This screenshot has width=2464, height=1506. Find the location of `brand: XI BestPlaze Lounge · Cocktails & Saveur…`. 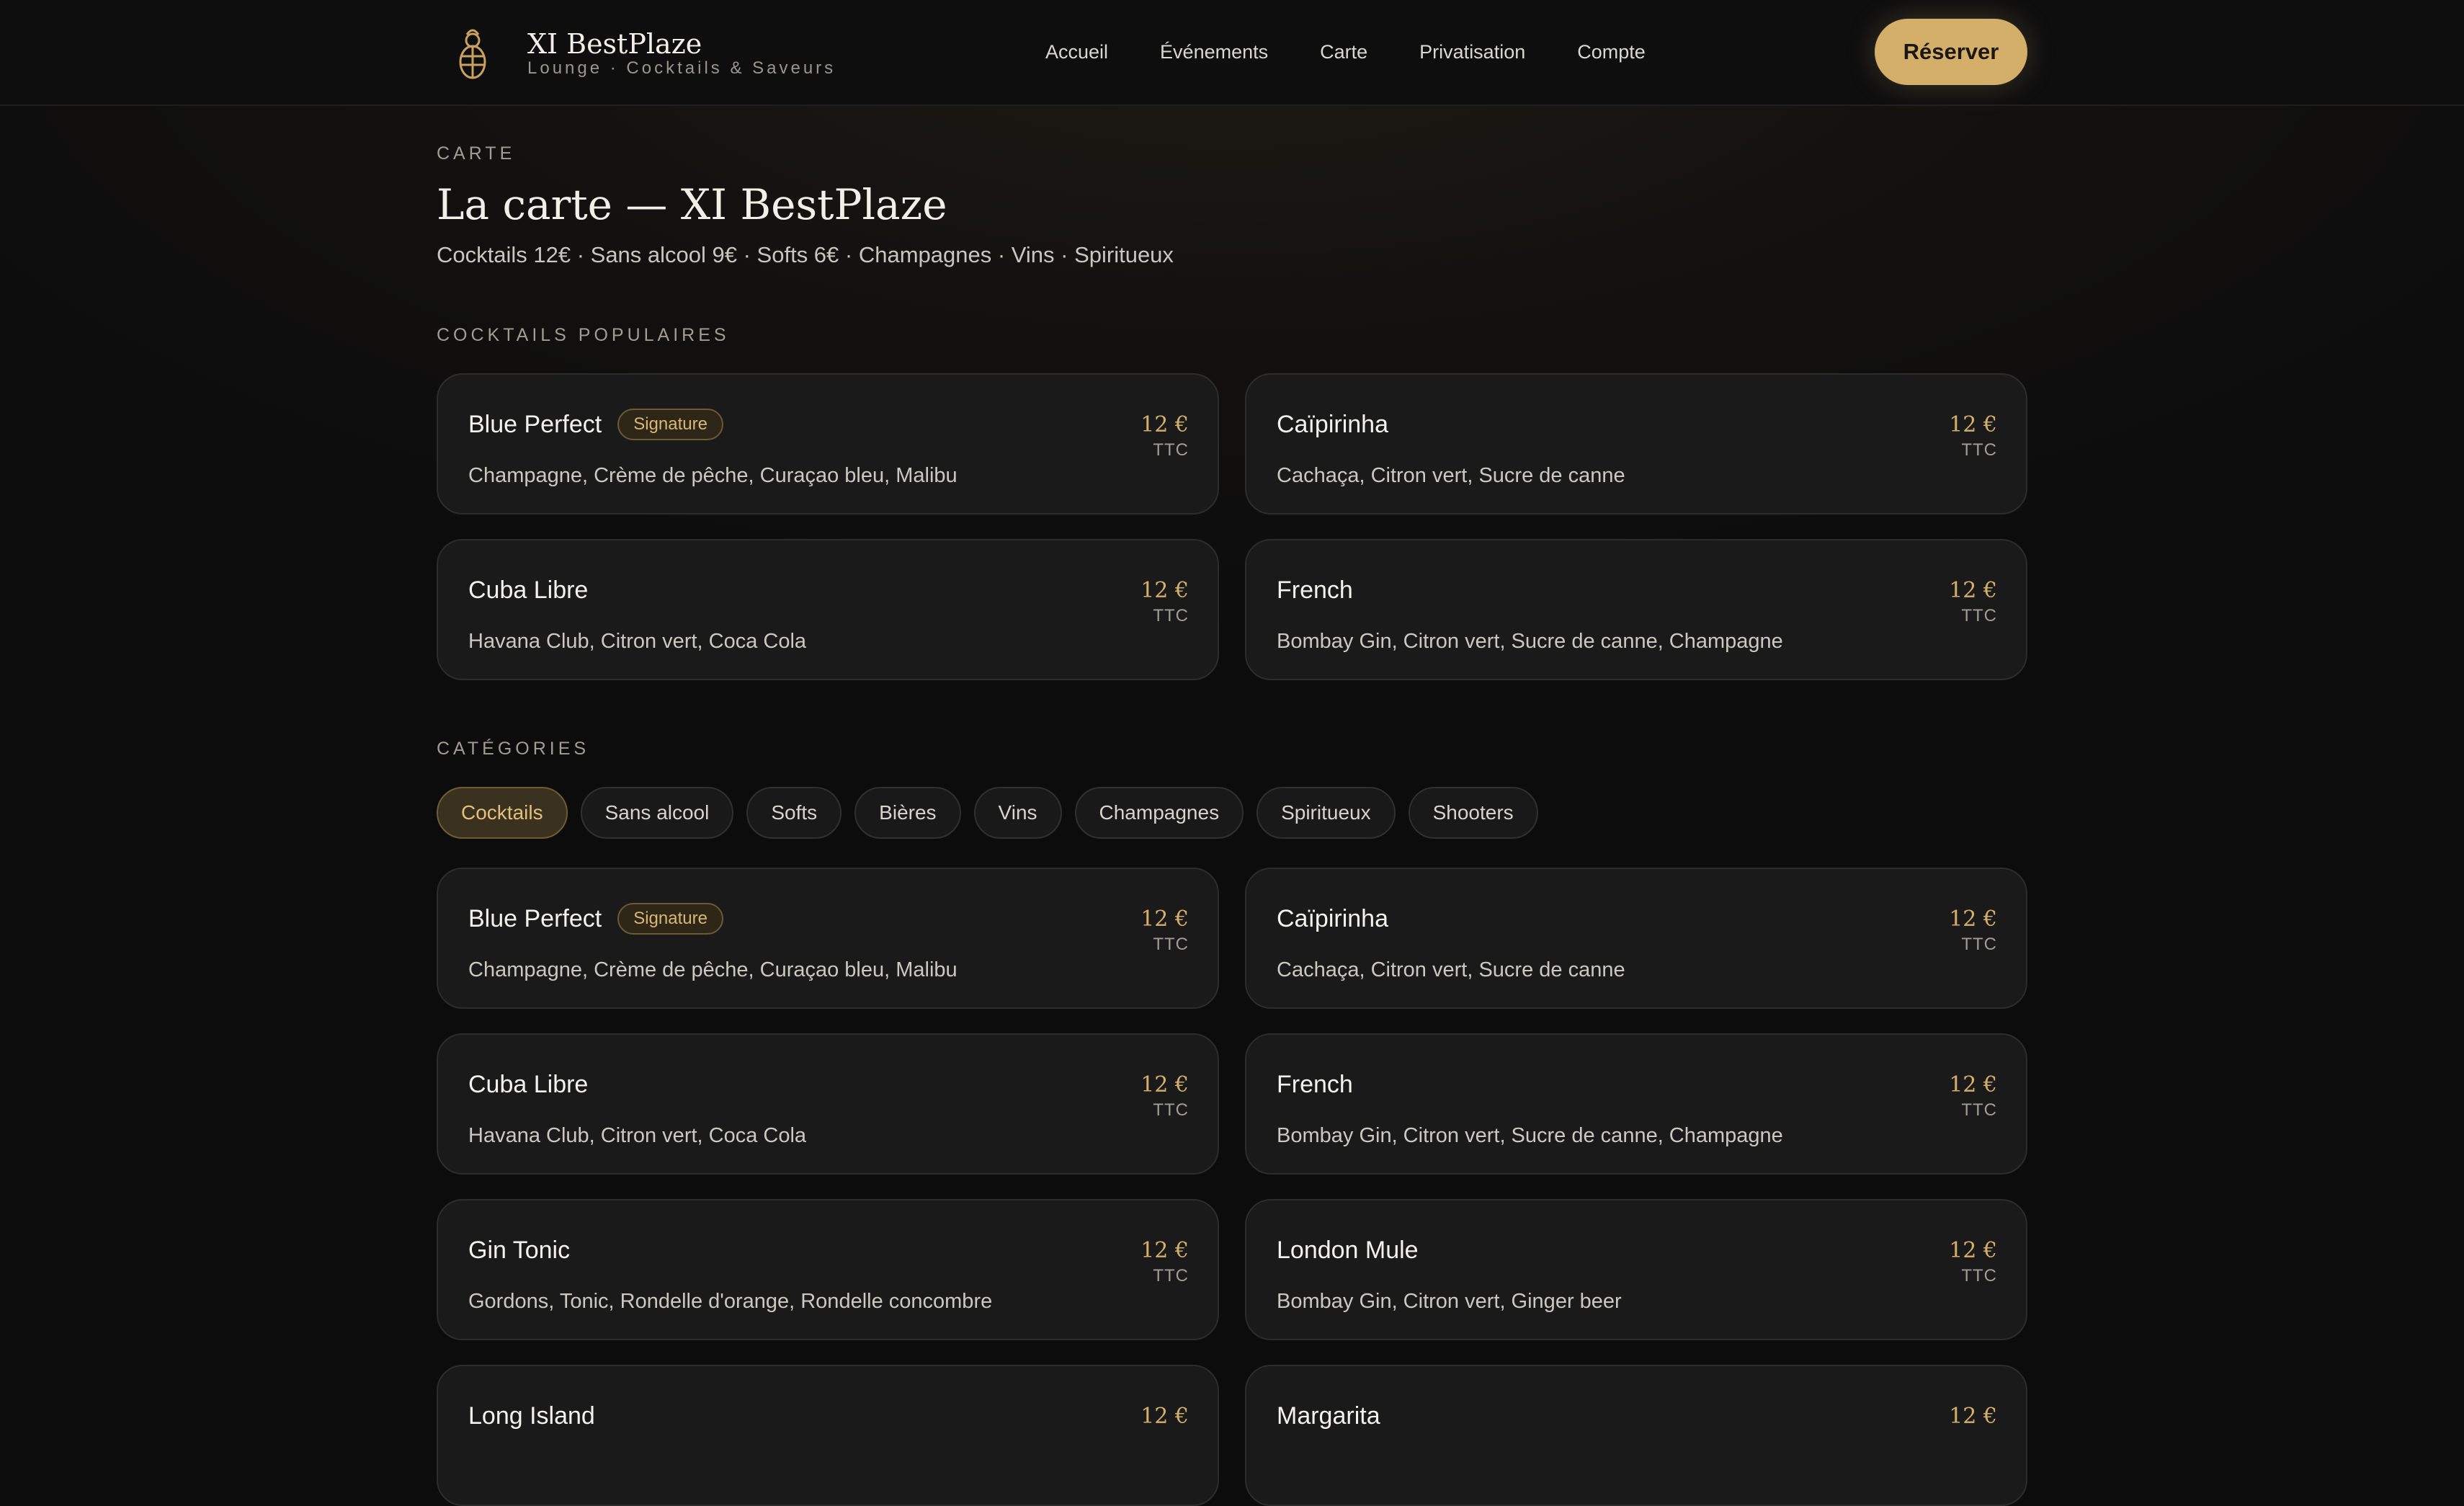

brand: XI BestPlaze Lounge · Cocktails & Saveur… is located at coordinates (643, 53).